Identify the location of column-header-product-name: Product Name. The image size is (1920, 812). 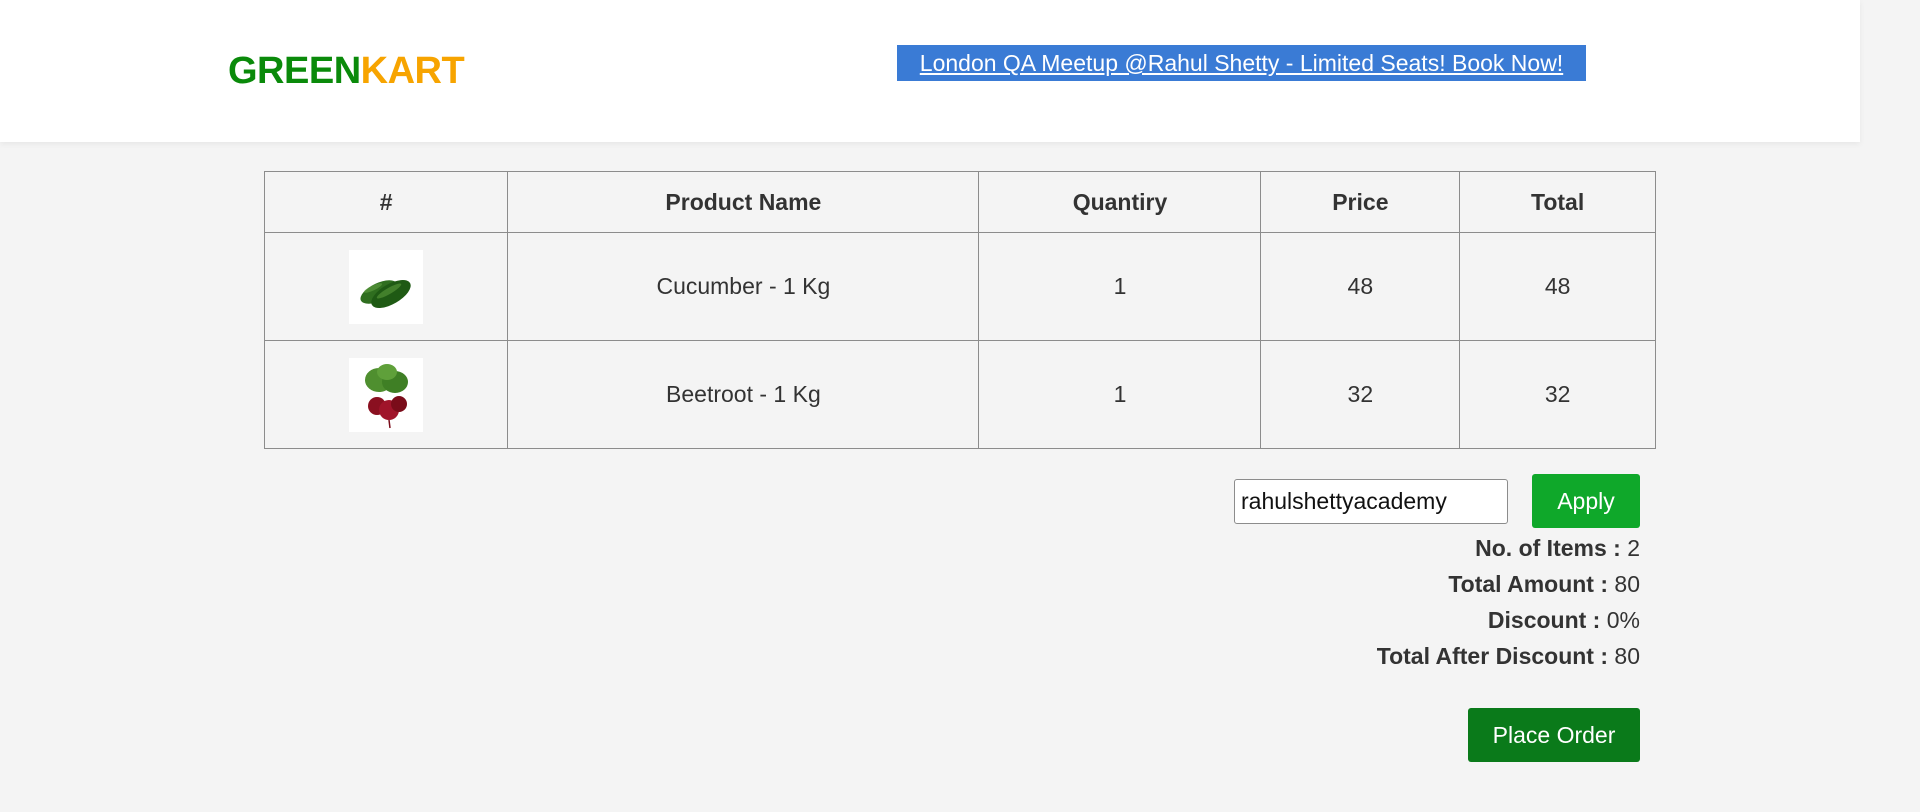
(743, 202).